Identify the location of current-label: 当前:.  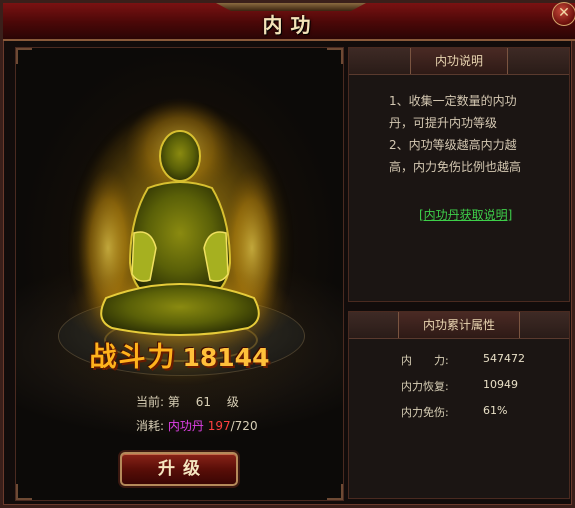
(150, 402).